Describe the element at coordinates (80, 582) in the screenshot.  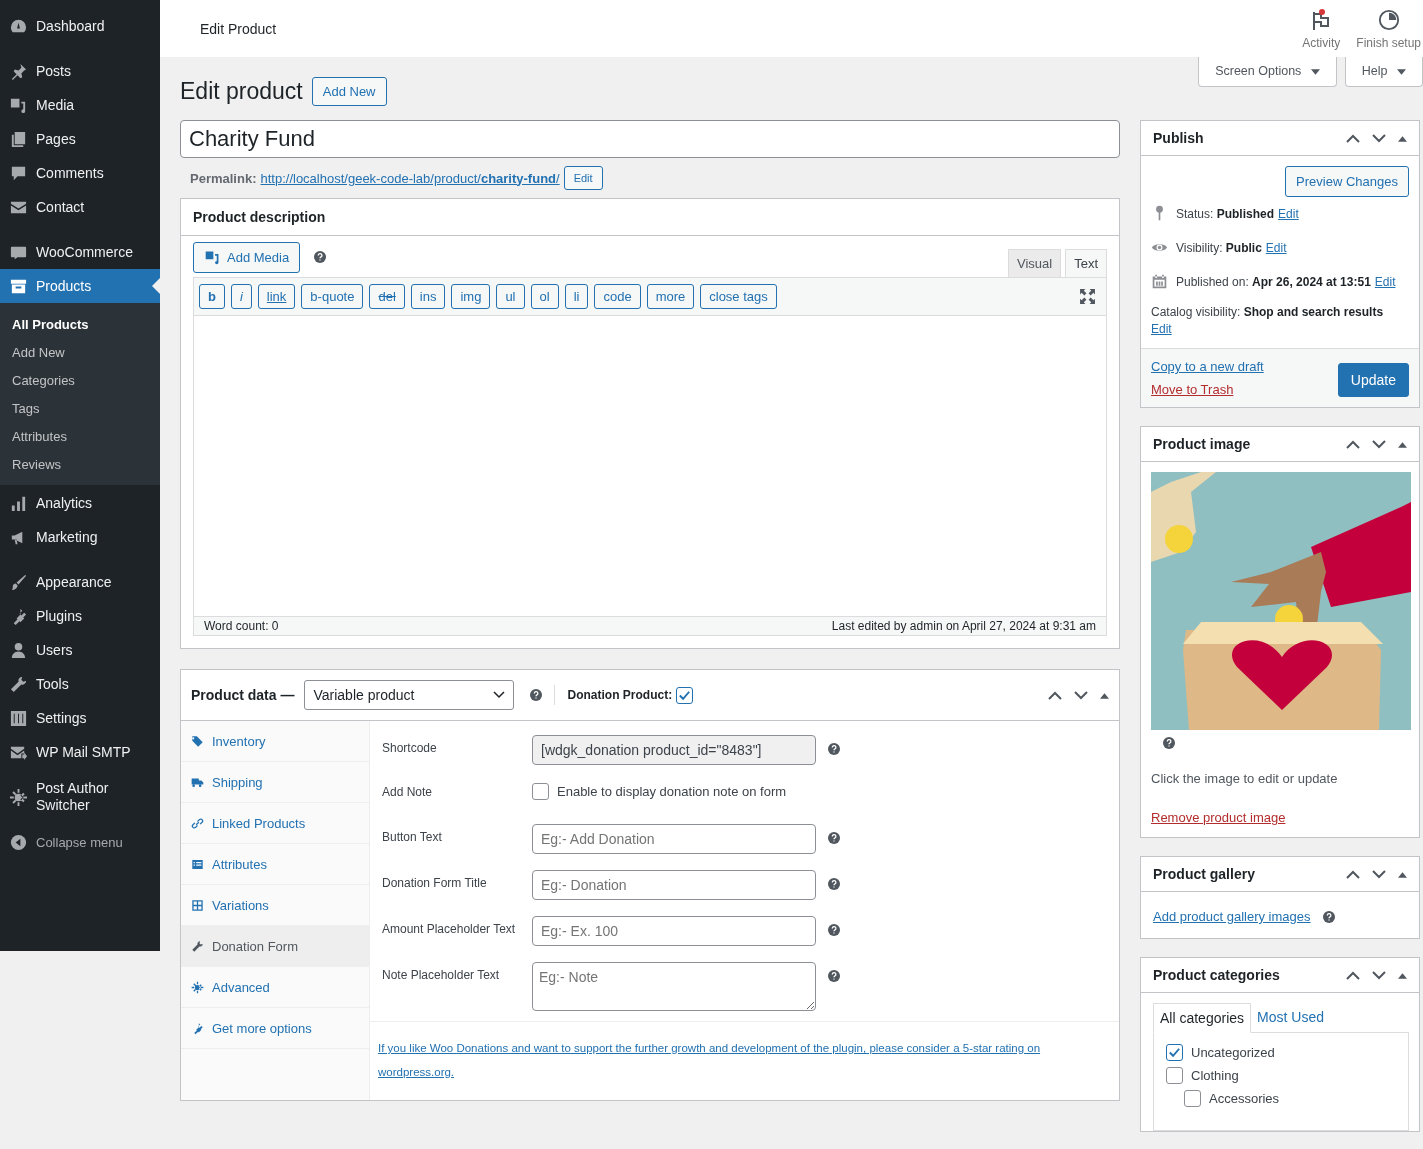
I see `menu-item: Appearance` at that location.